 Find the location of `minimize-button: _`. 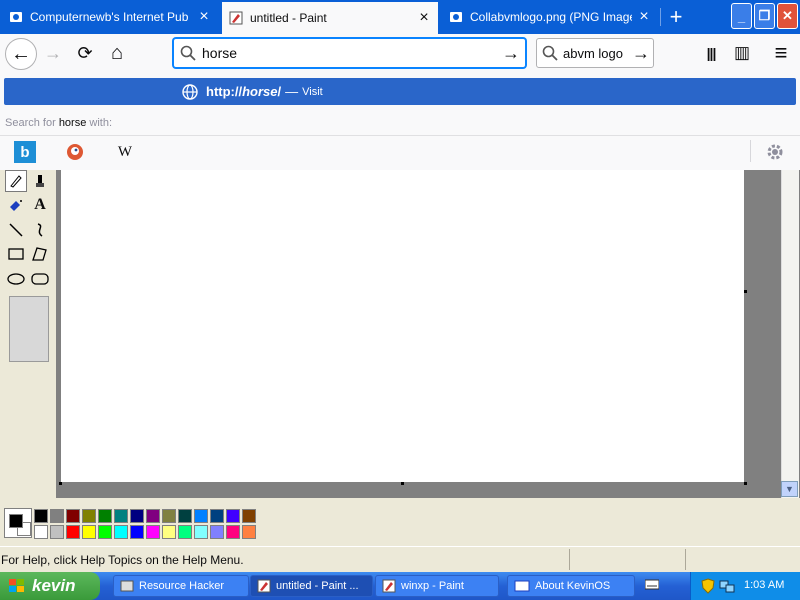

minimize-button: _ is located at coordinates (741, 16).